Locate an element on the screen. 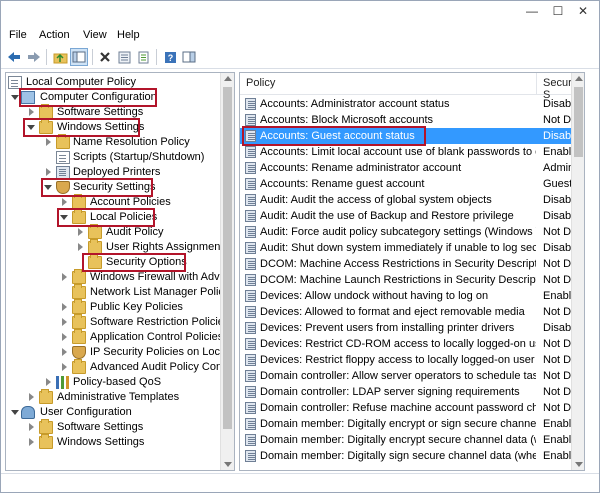 The width and height of the screenshot is (600, 493). forward-button is located at coordinates (34, 57).